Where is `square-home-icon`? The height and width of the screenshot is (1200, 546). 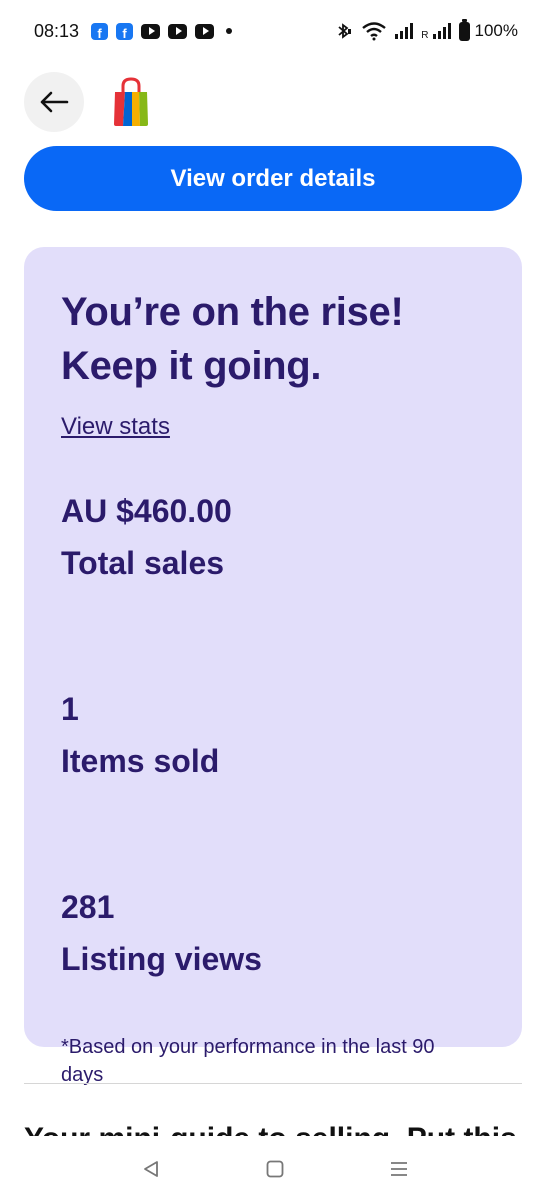 square-home-icon is located at coordinates (275, 1169).